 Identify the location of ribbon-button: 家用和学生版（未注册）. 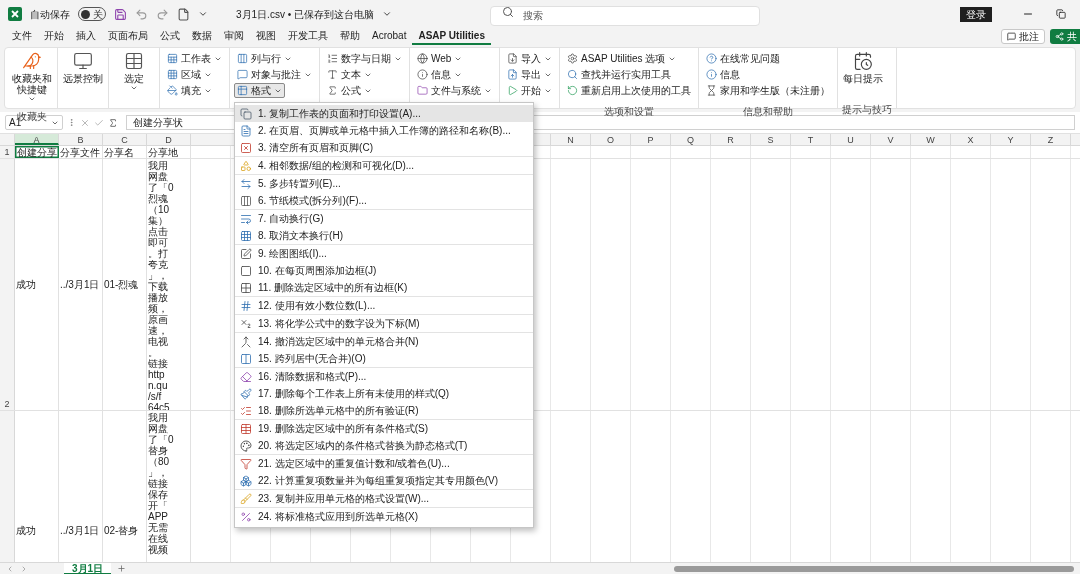
(768, 90).